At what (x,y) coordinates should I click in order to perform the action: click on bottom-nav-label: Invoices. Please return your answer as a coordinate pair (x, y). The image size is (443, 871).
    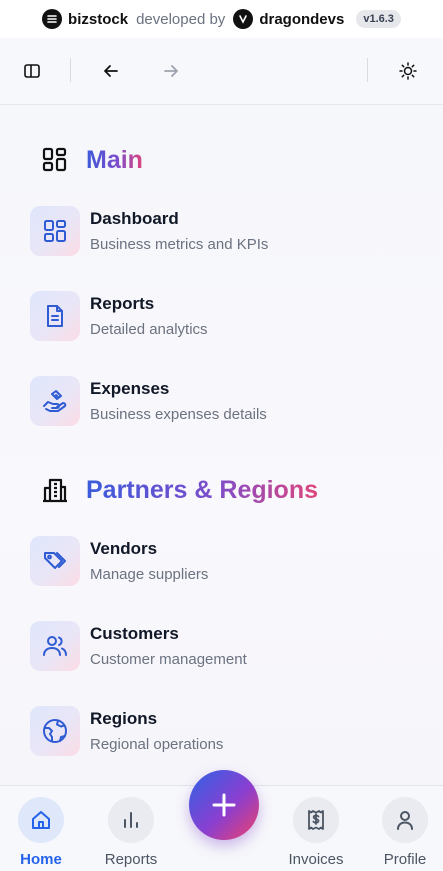
    Looking at the image, I should click on (316, 859).